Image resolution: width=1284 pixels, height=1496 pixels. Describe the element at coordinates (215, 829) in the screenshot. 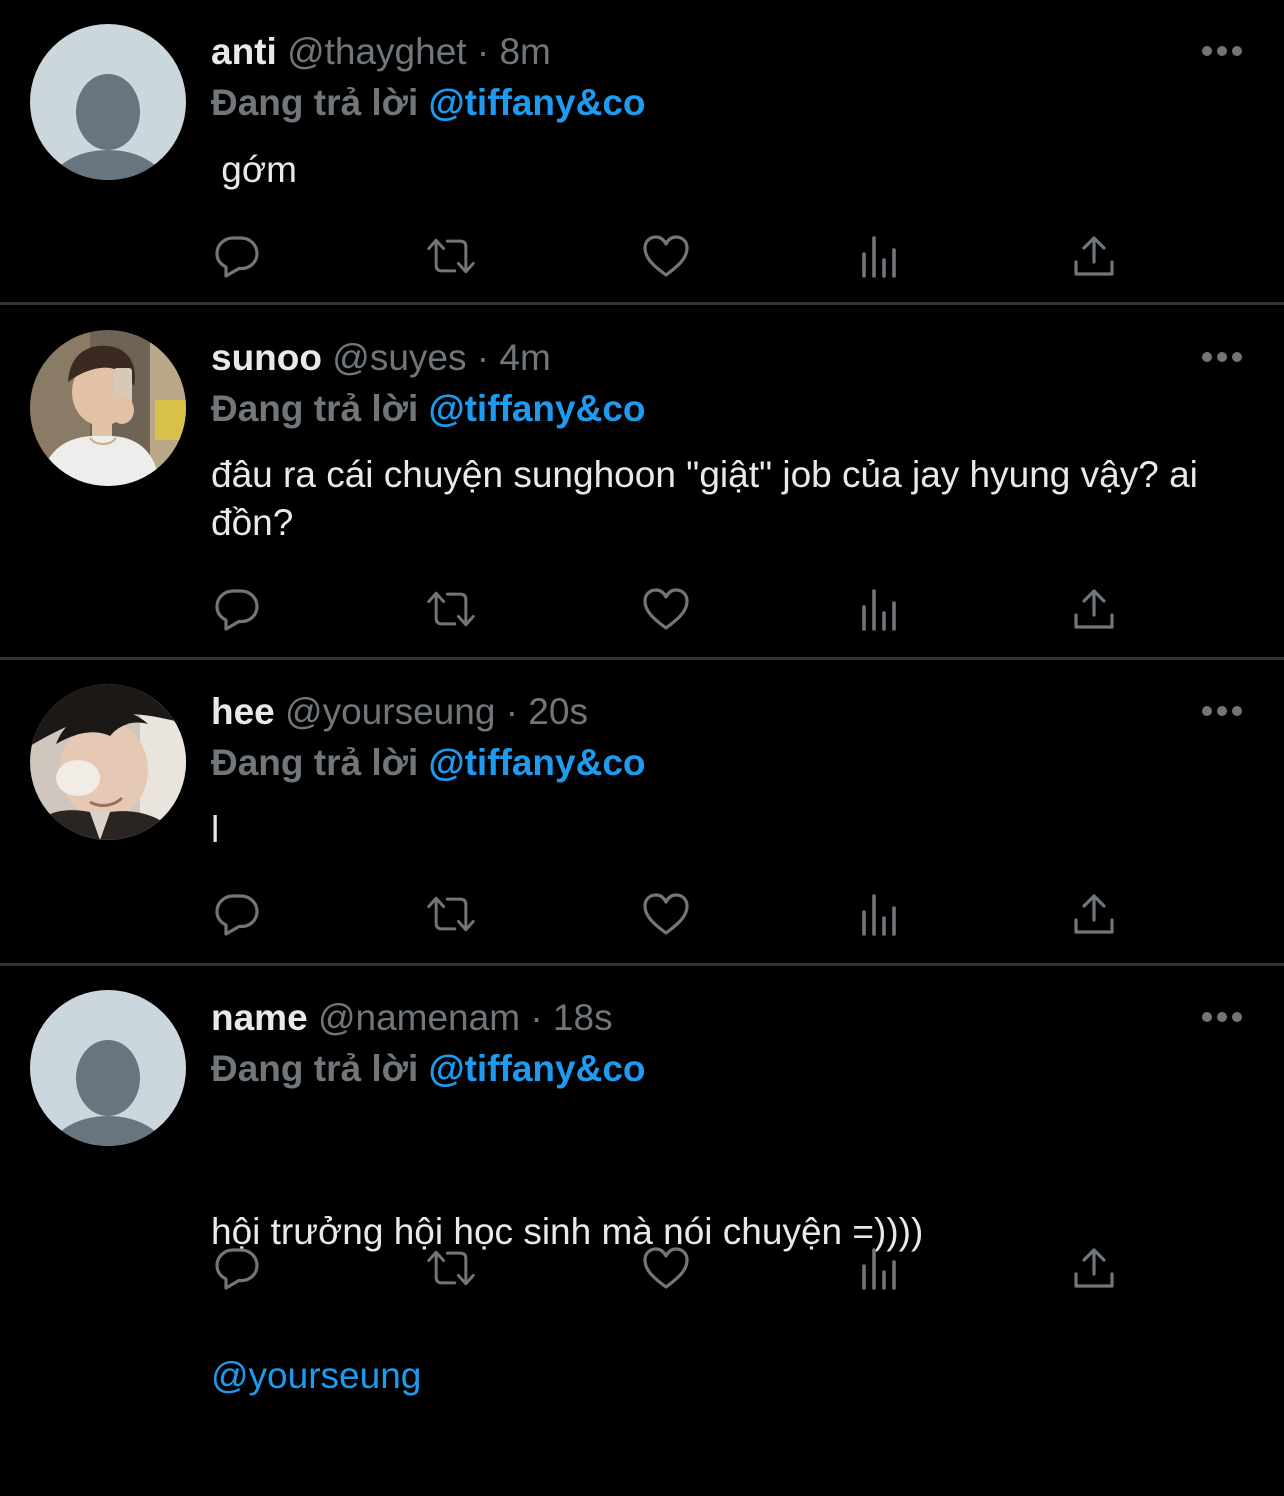

I see `tweet-text: l` at that location.